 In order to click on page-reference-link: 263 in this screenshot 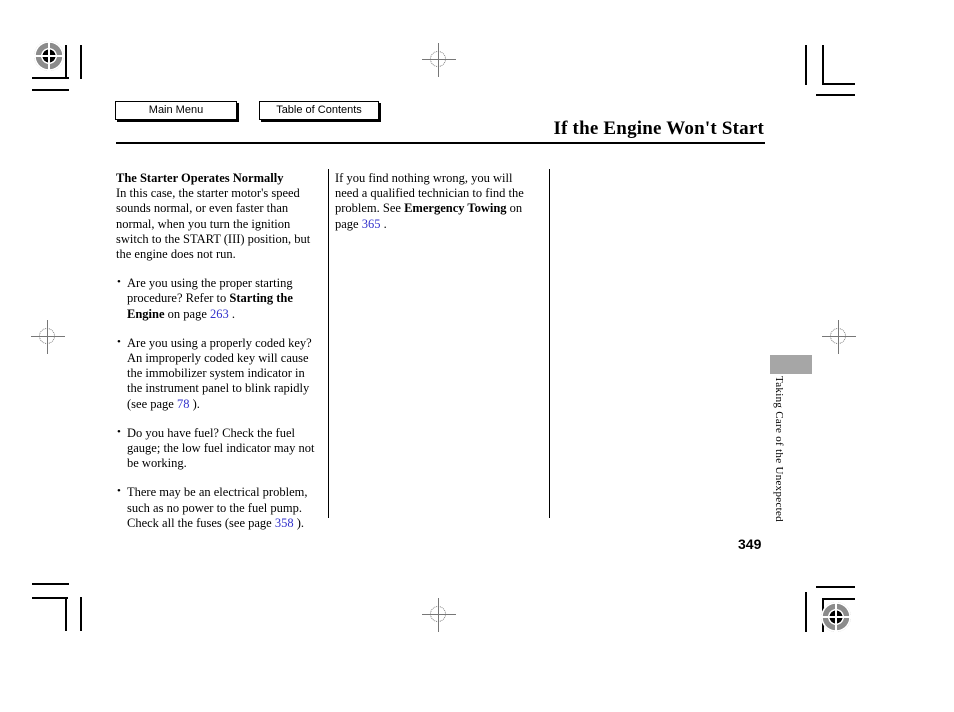, I will do `click(219, 314)`.